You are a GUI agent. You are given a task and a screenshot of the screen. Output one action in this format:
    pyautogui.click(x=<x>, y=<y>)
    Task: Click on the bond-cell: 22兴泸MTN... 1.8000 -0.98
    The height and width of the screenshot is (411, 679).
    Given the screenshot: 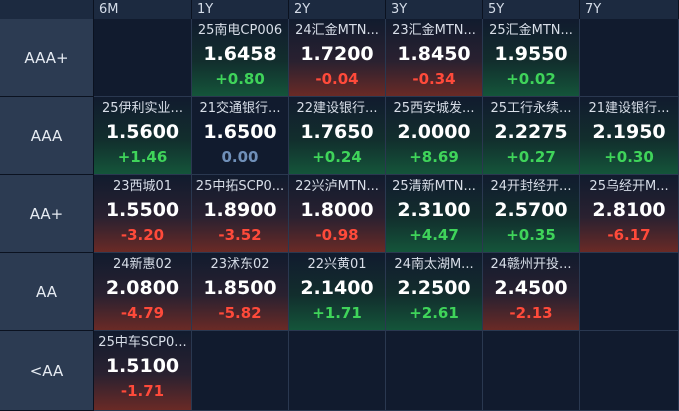 What is the action you would take?
    pyautogui.click(x=337, y=214)
    